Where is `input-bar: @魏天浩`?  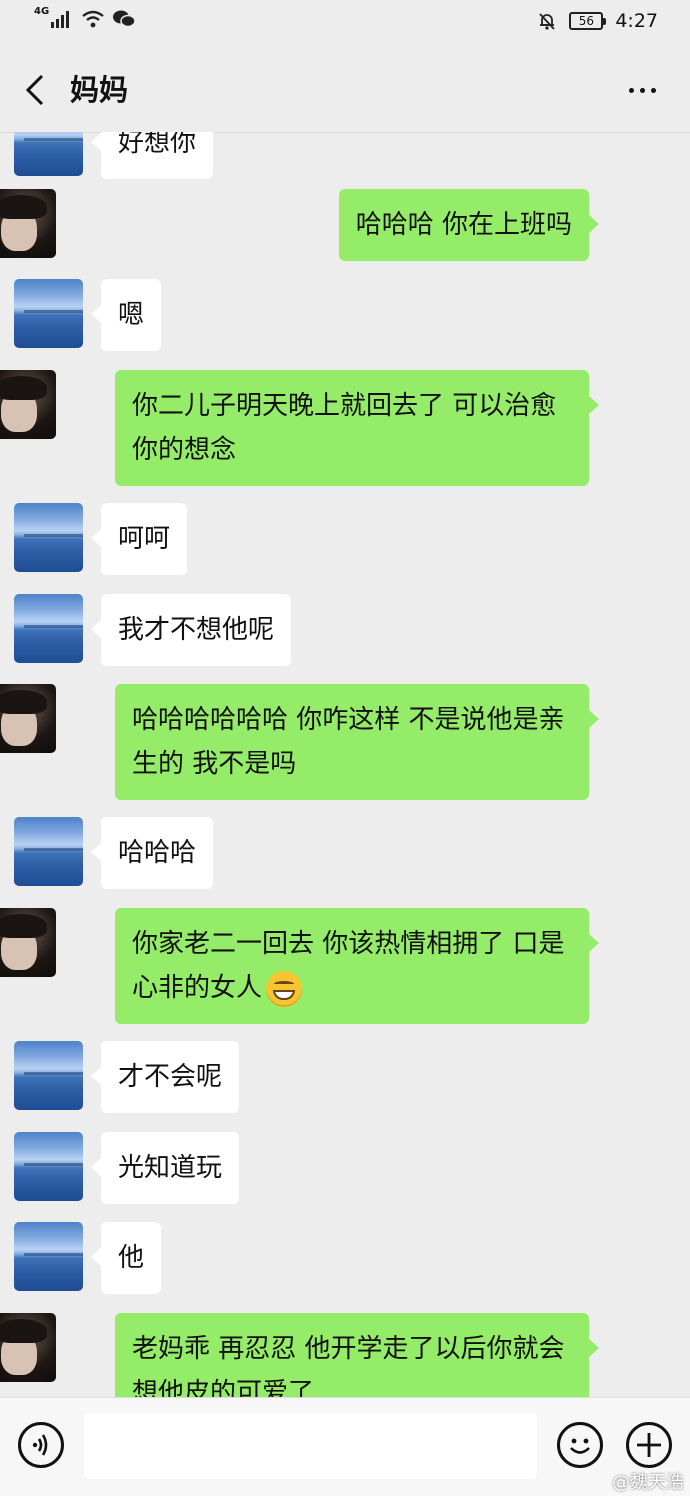 input-bar: @魏天浩 is located at coordinates (345, 1446).